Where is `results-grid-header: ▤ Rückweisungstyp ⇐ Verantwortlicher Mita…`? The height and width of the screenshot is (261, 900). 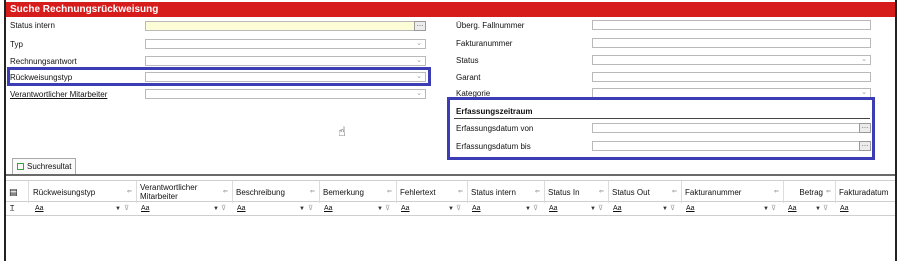 results-grid-header: ▤ Rückweisungstyp ⇐ Verantwortlicher Mita… is located at coordinates (450, 191).